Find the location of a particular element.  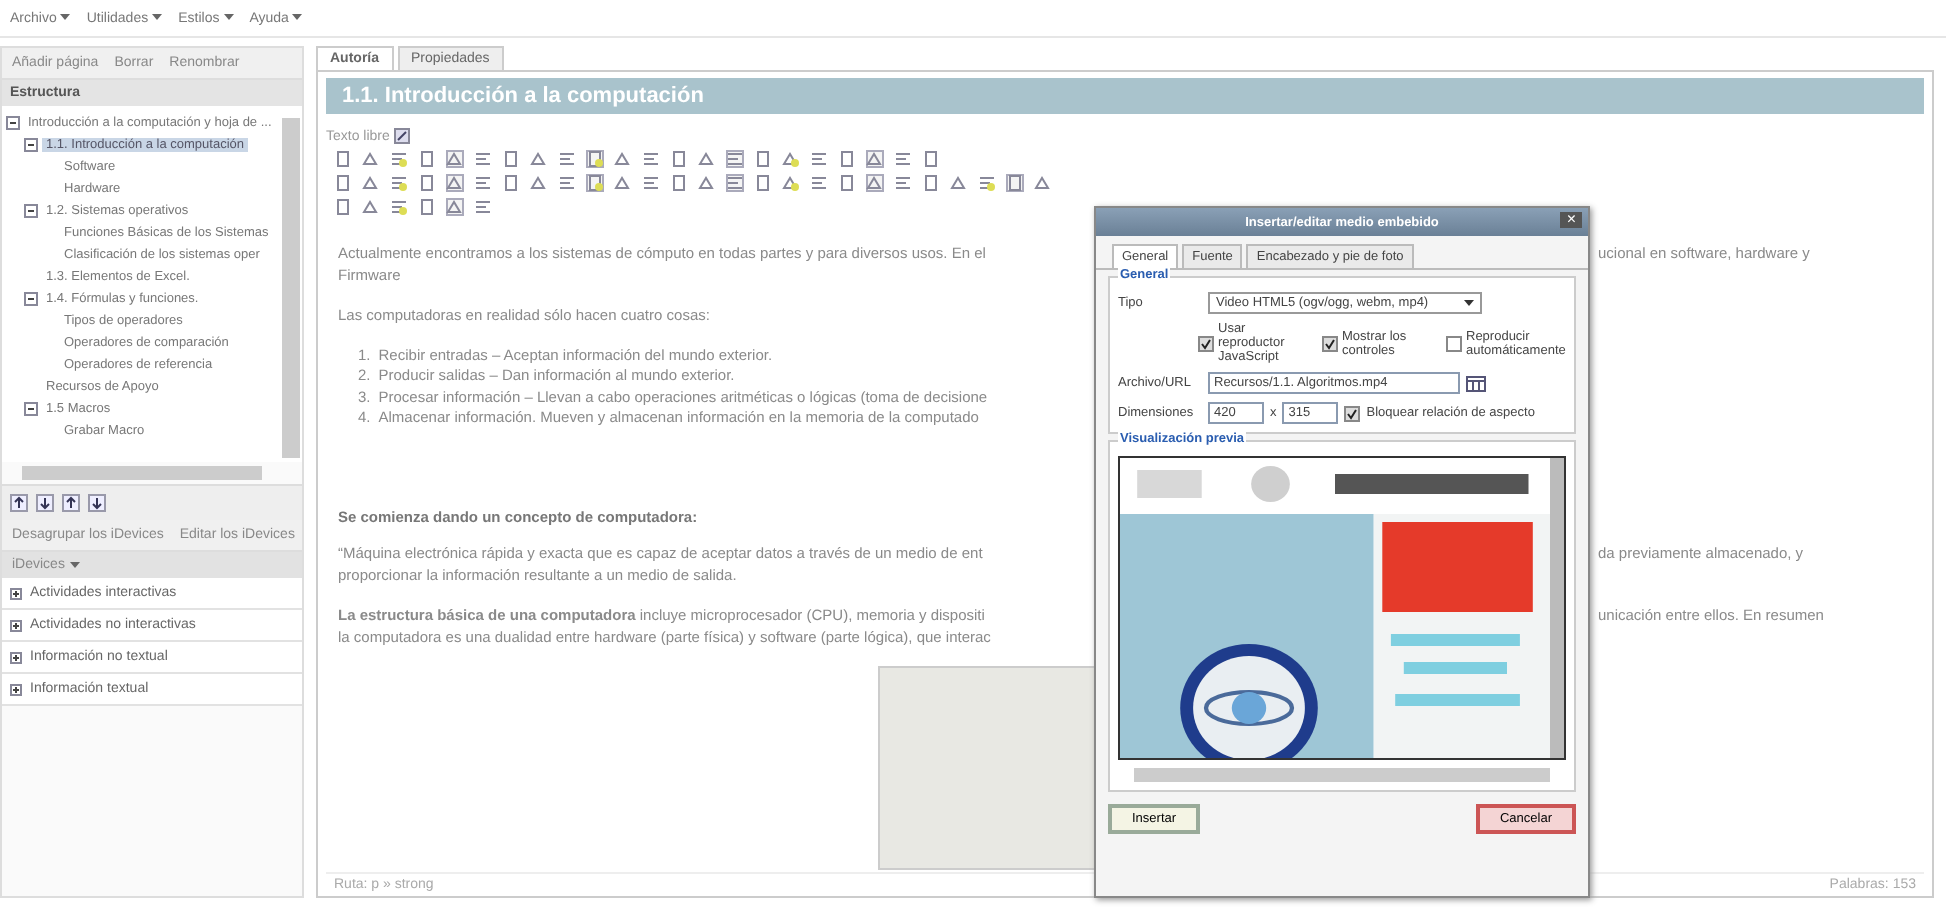

browse-icon is located at coordinates (1476, 383).